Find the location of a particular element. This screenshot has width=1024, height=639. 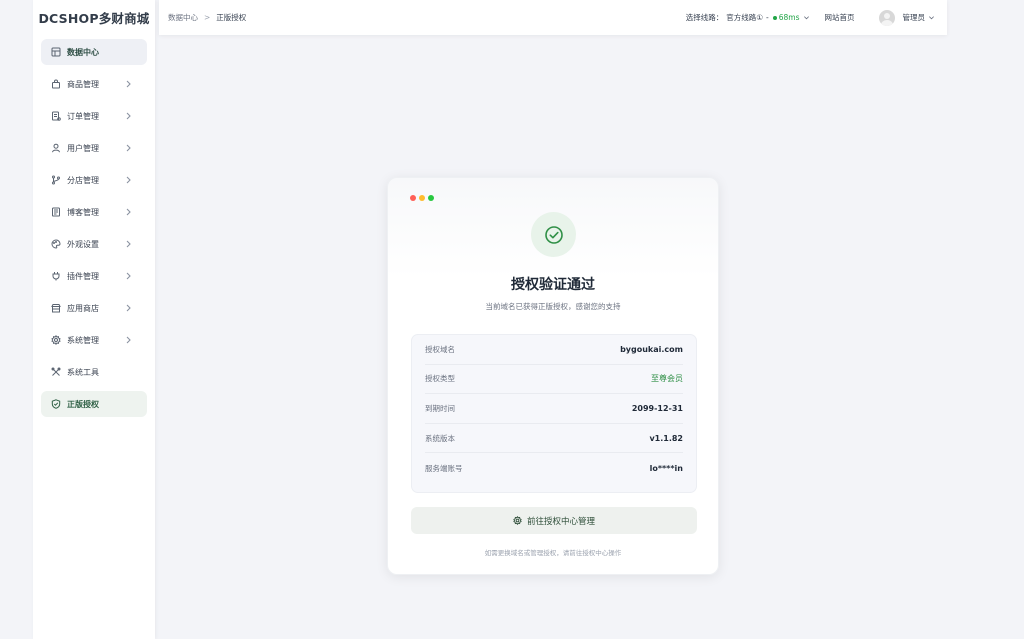

sidebar-item-label: 用户管理 is located at coordinates (83, 148).